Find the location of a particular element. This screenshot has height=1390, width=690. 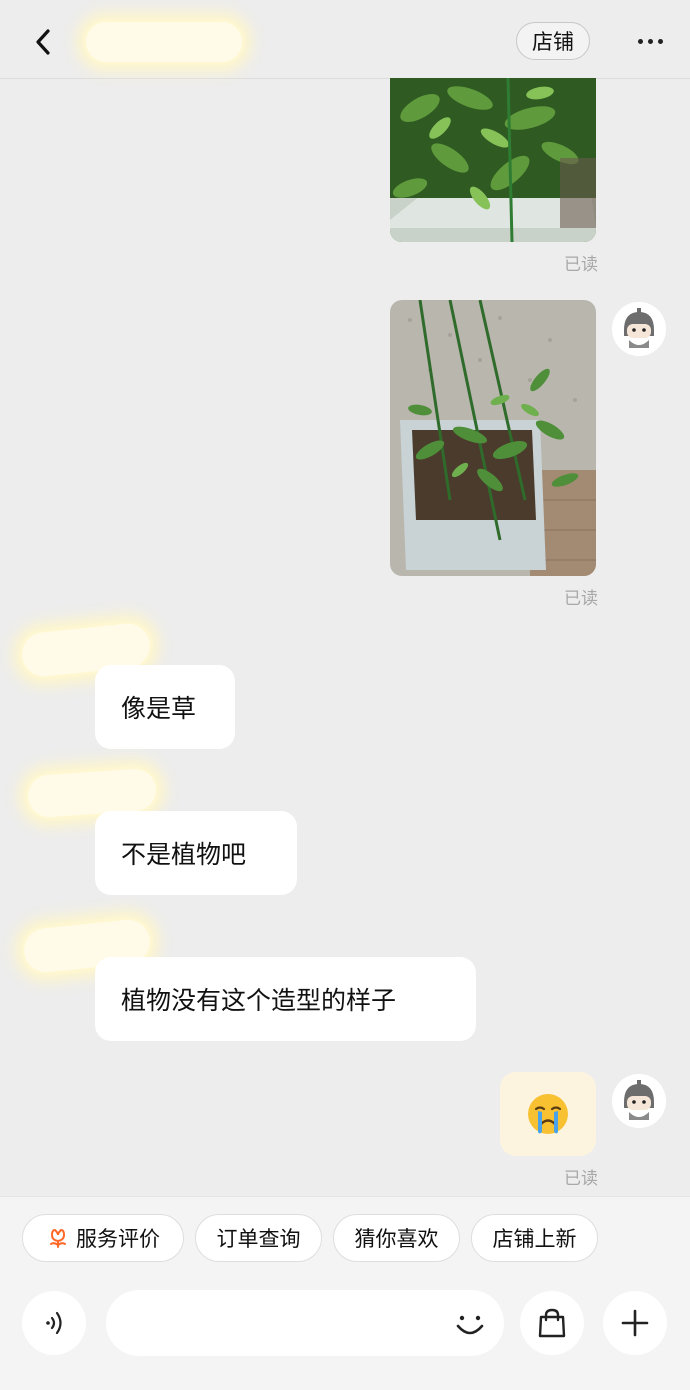

more-plus-button is located at coordinates (635, 1323).